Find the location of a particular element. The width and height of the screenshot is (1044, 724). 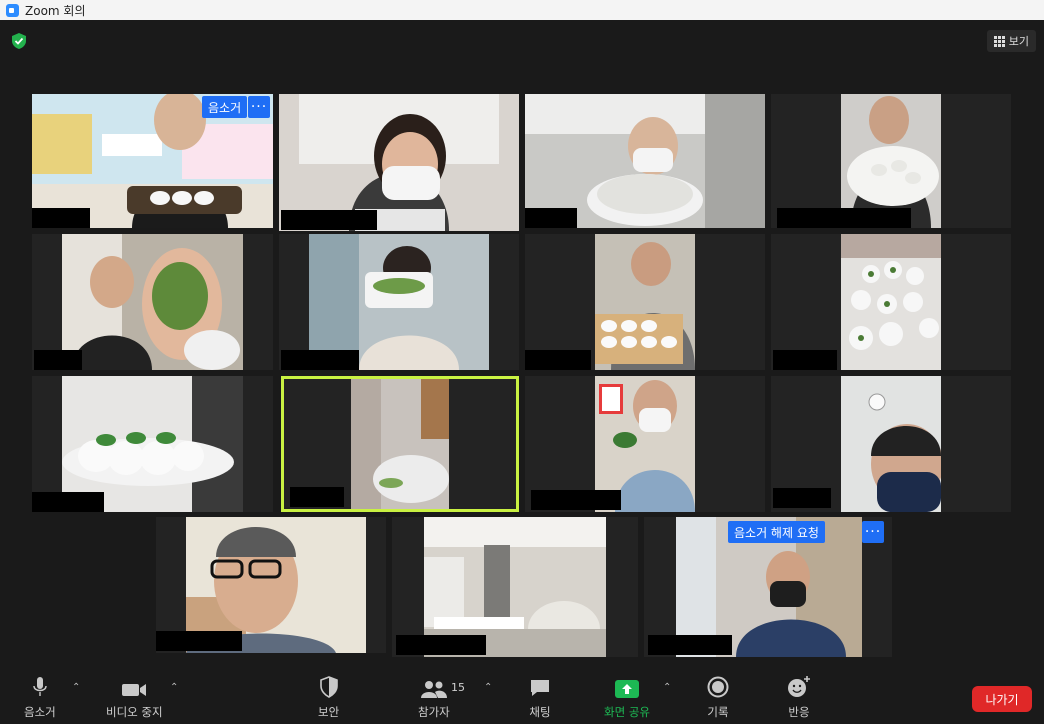

security-label: 보안 is located at coordinates (329, 712).